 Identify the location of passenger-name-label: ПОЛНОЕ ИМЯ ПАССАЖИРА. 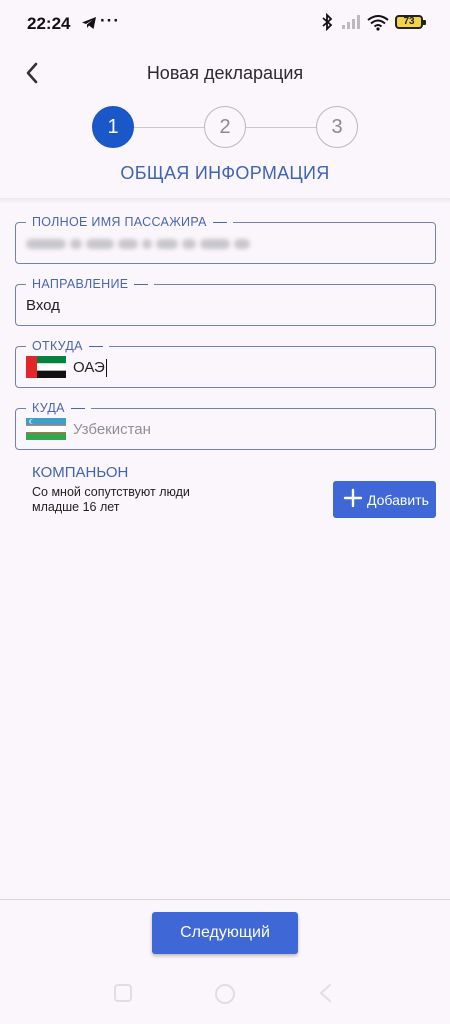
(129, 222).